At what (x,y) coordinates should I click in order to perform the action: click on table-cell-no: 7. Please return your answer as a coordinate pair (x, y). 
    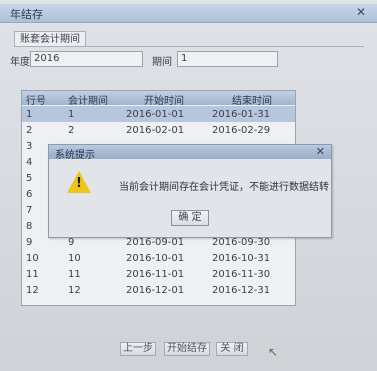
    Looking at the image, I should click on (29, 210).